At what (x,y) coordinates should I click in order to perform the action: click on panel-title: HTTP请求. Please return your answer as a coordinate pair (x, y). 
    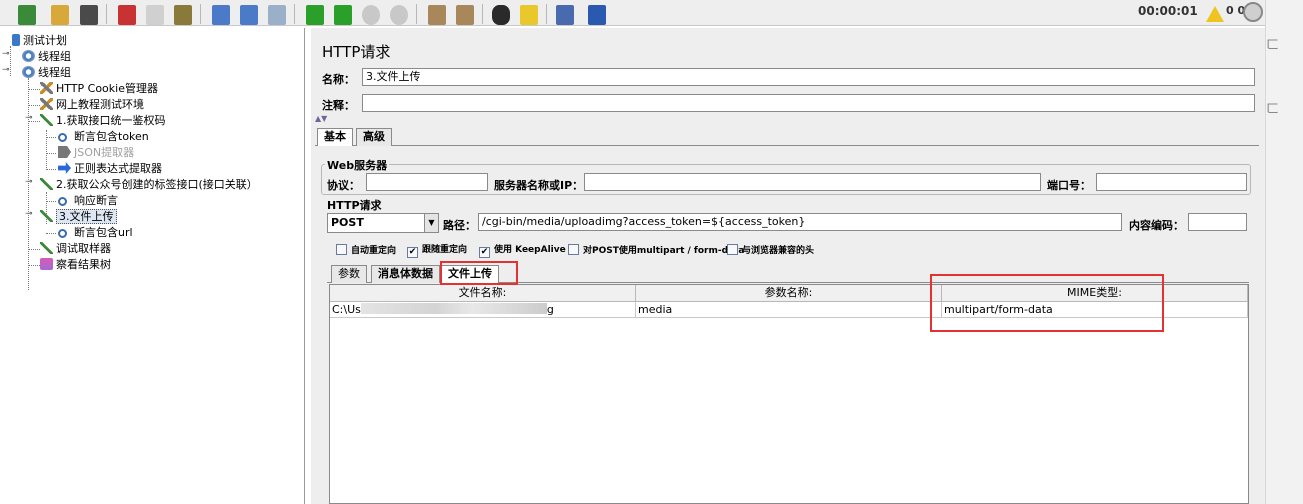
    Looking at the image, I should click on (356, 52).